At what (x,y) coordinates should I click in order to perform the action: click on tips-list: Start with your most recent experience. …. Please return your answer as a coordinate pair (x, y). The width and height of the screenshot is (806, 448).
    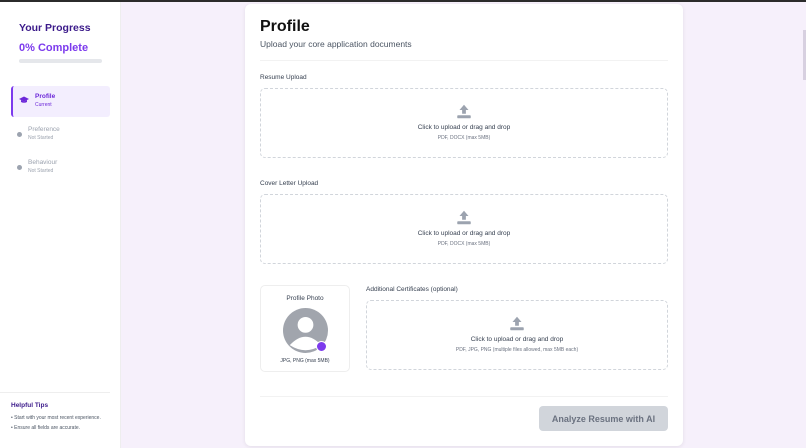
    Looking at the image, I should click on (60, 423).